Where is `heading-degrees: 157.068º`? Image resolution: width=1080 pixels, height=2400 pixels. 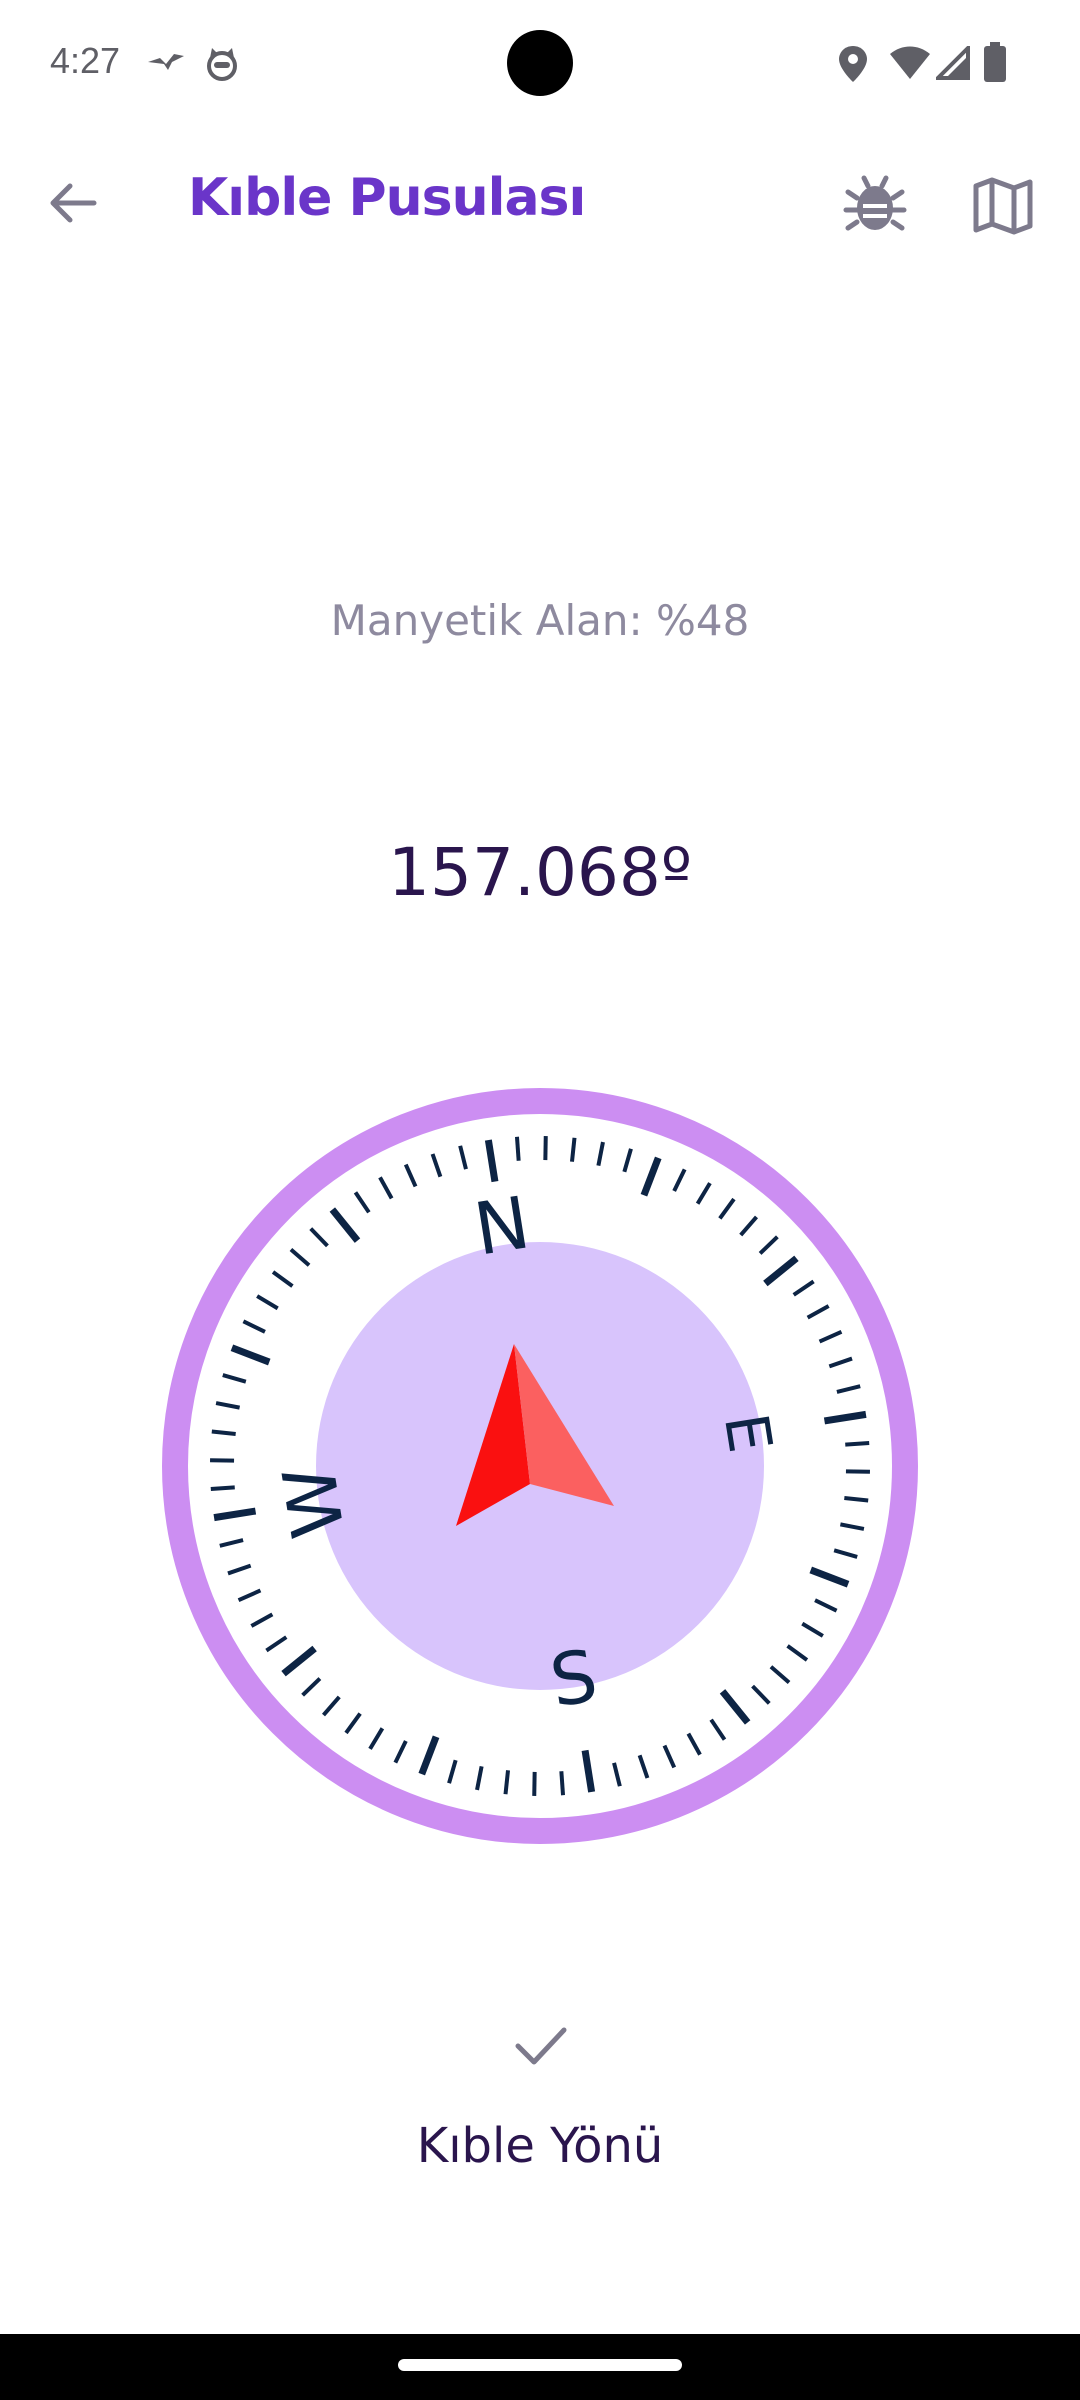
heading-degrees: 157.068º is located at coordinates (540, 872).